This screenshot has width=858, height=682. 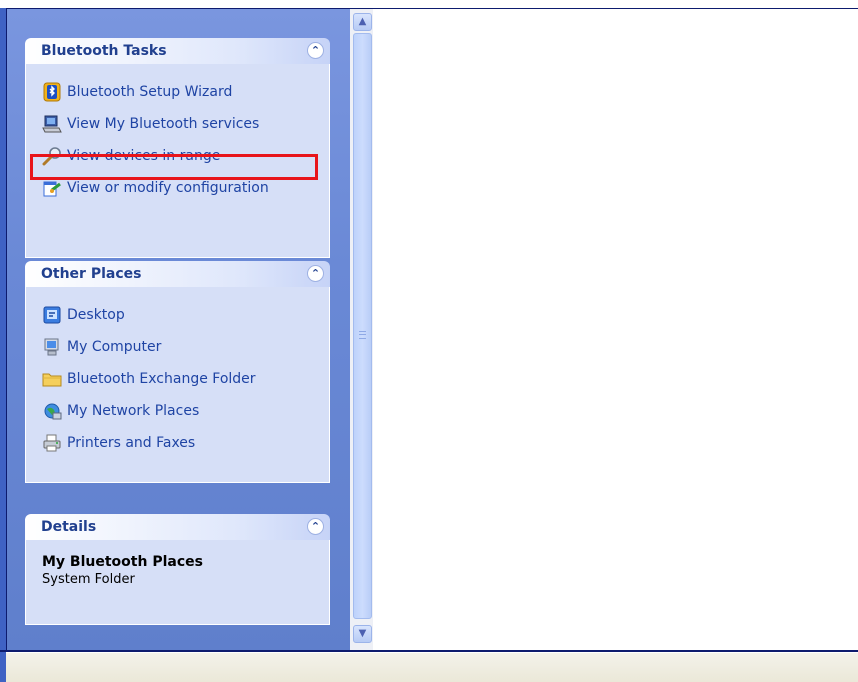 What do you see at coordinates (52, 124) in the screenshot?
I see `bluetooth-services-icon` at bounding box center [52, 124].